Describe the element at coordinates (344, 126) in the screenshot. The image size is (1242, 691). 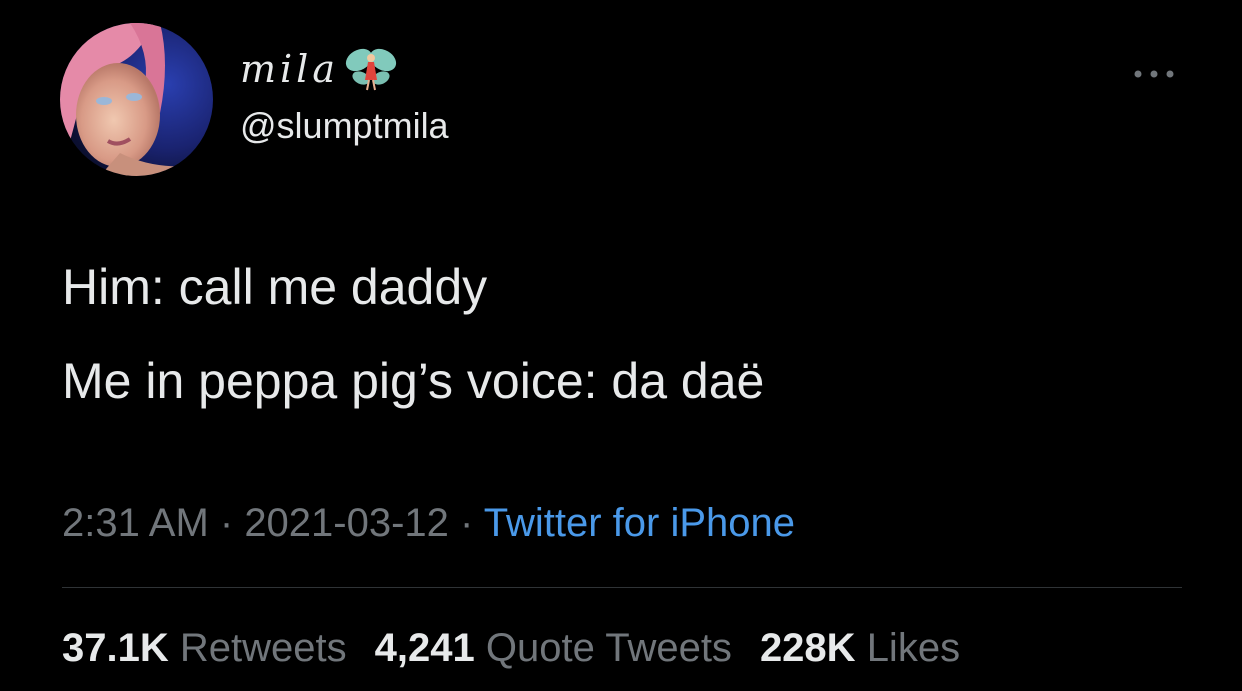
I see `user-handle: @slumptmila` at that location.